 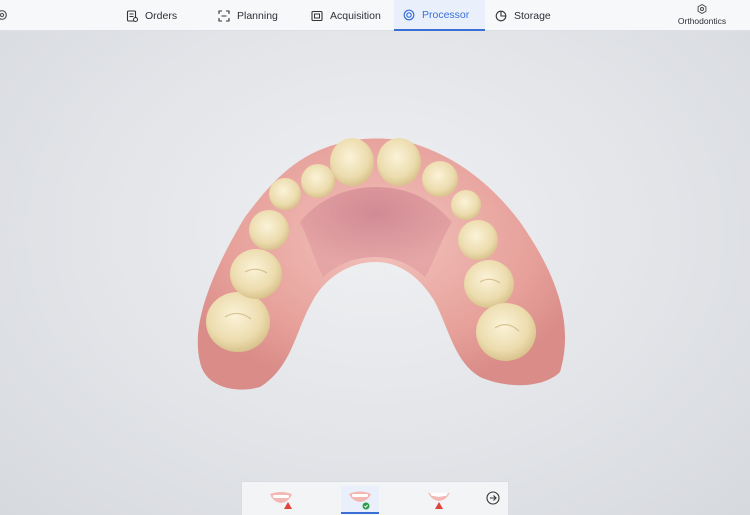 I want to click on arrow-right-circle-icon, so click(x=493, y=498).